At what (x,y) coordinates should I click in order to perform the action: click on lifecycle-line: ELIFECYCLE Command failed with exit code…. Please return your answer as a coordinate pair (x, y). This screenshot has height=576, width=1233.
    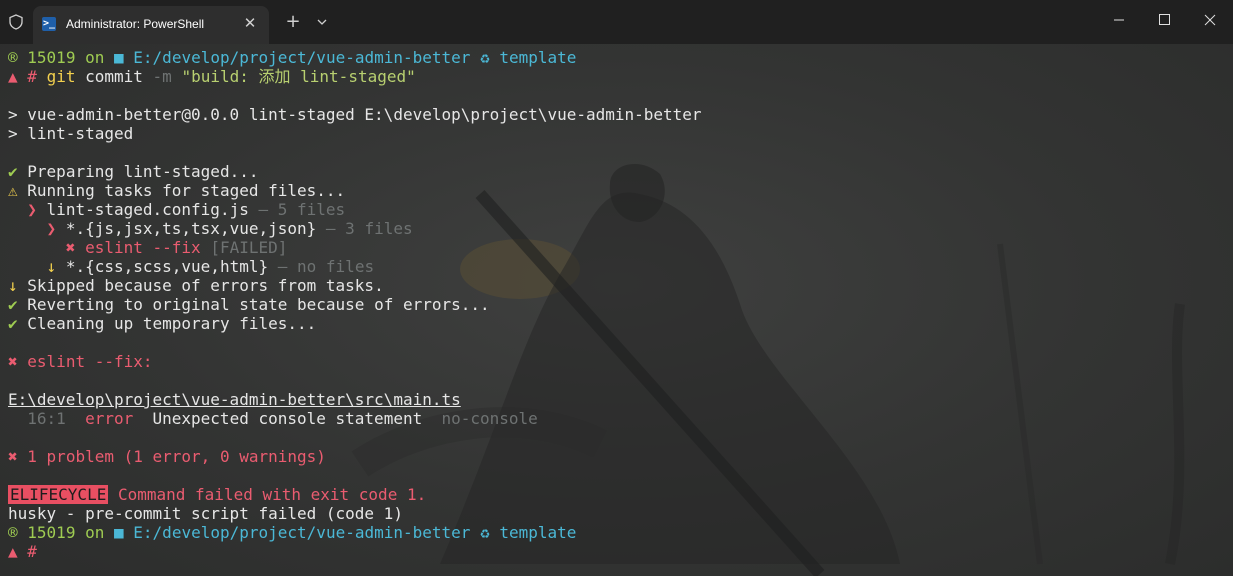
    Looking at the image, I should click on (618, 494).